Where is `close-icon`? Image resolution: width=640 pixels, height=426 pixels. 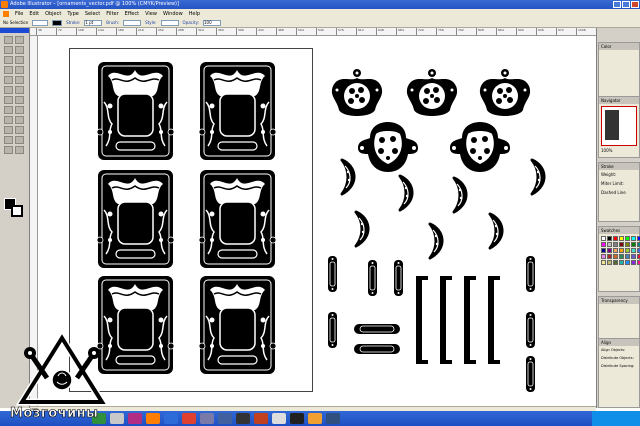 close-icon is located at coordinates (635, 4).